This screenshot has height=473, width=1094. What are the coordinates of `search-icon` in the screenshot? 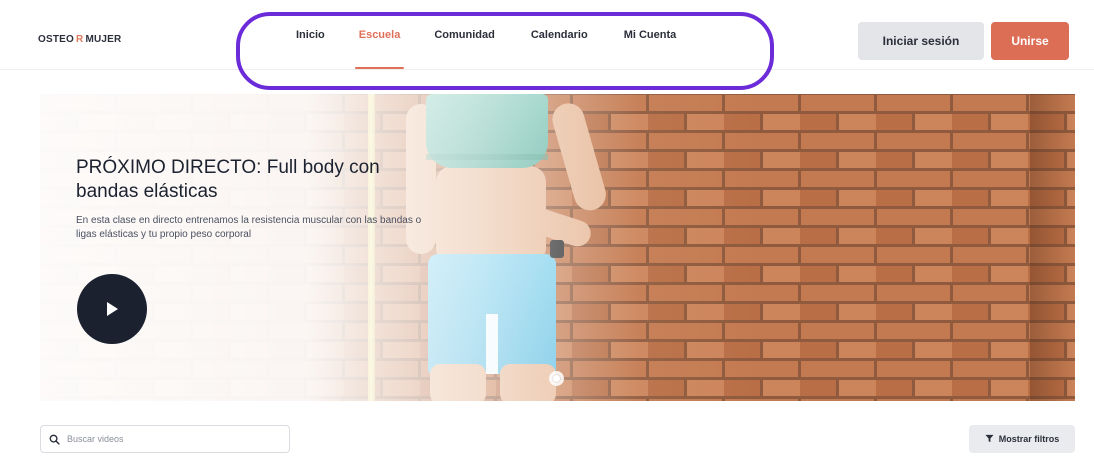 It's located at (54, 439).